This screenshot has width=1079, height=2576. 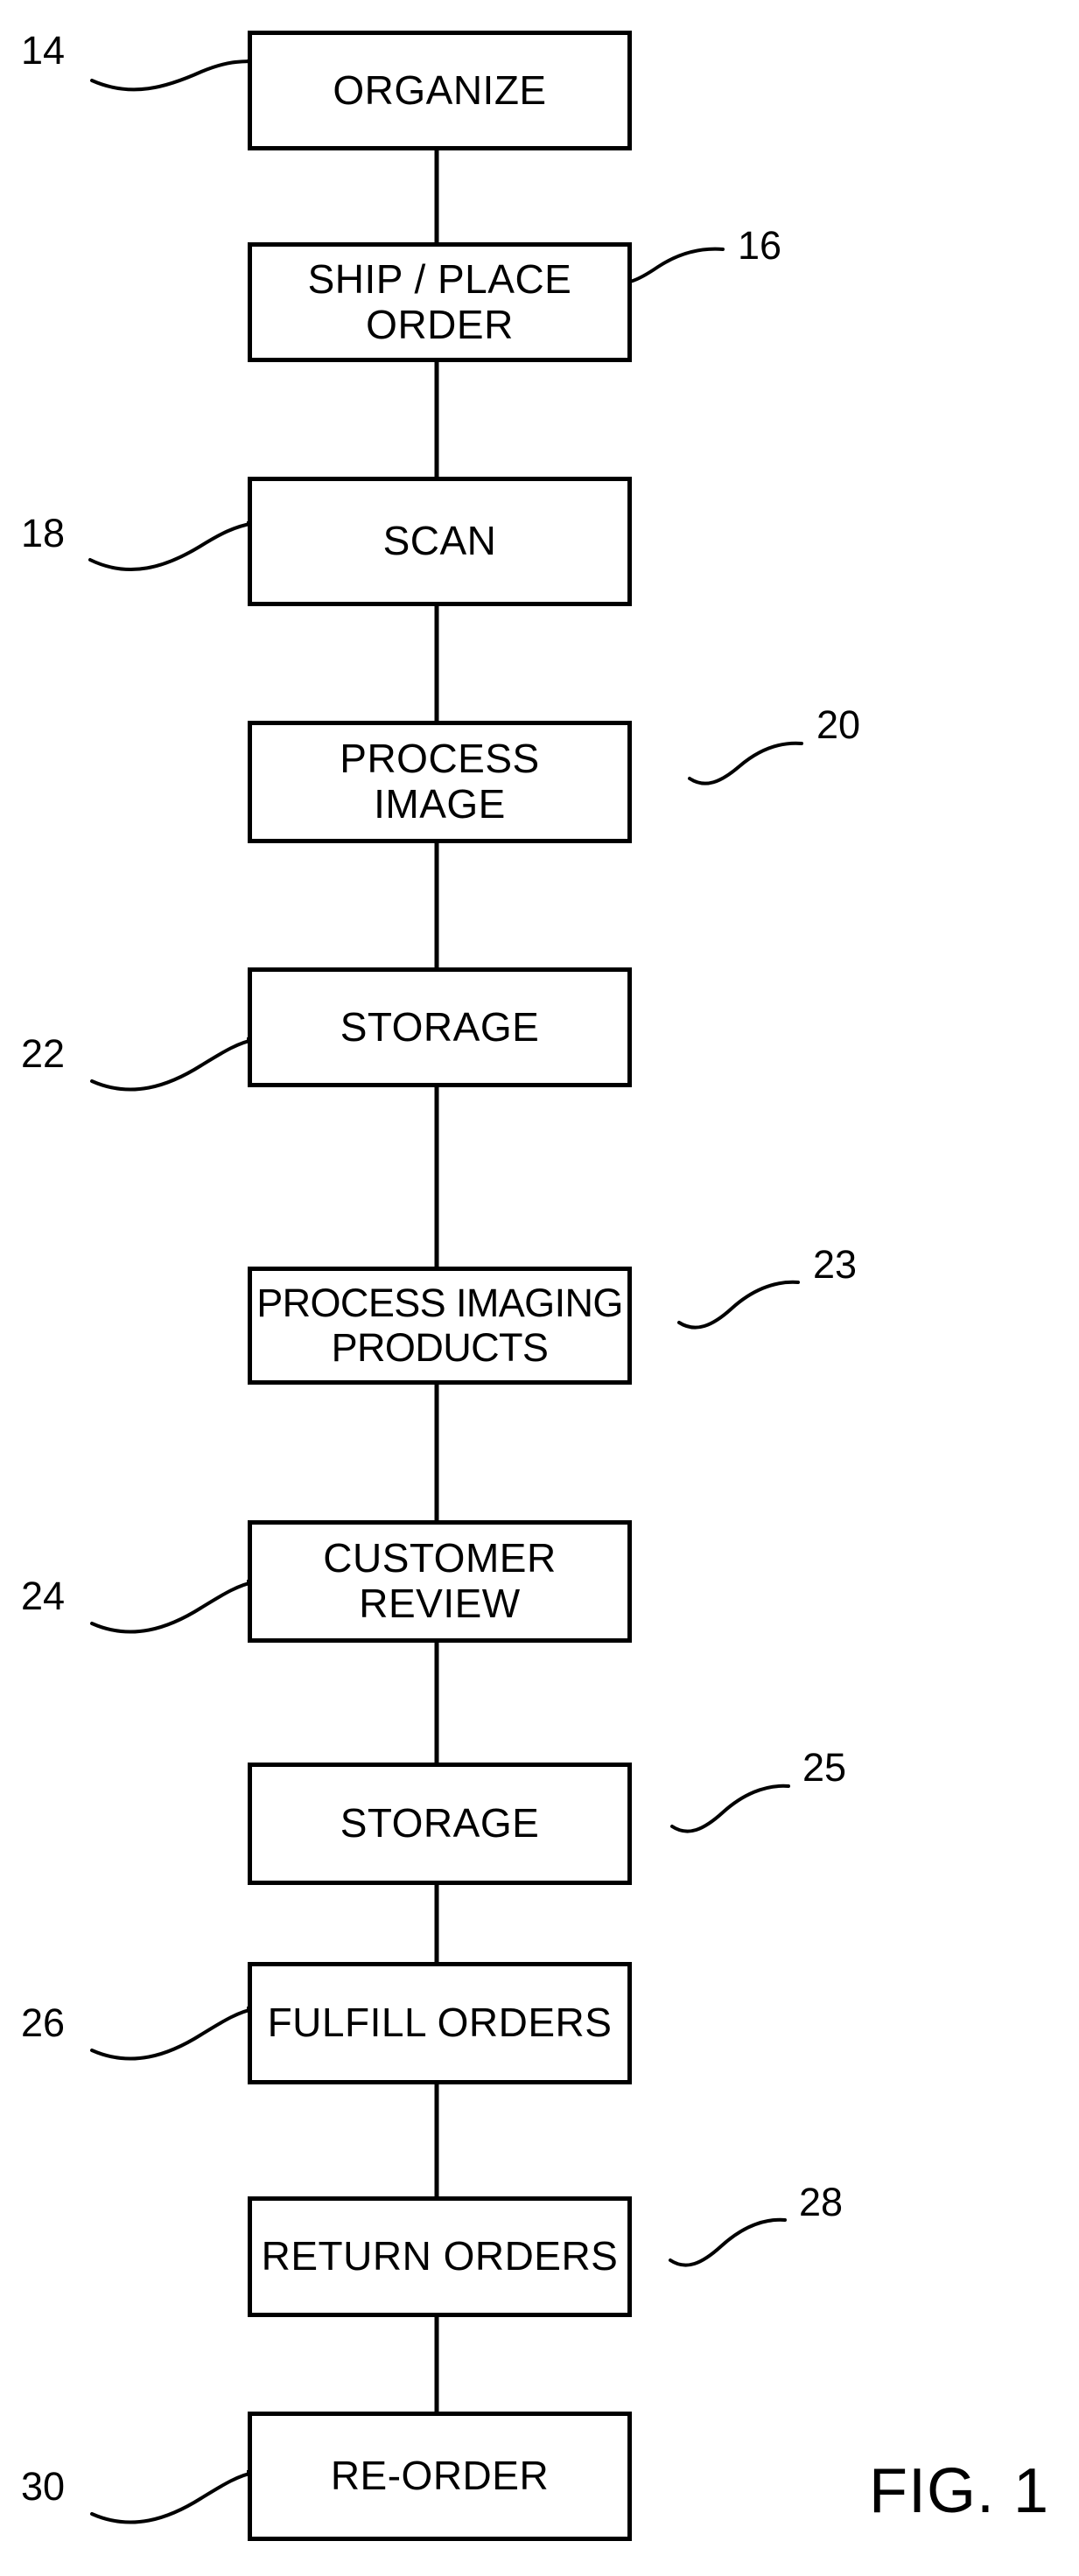 What do you see at coordinates (43, 50) in the screenshot?
I see `reference-numeral-14: 14` at bounding box center [43, 50].